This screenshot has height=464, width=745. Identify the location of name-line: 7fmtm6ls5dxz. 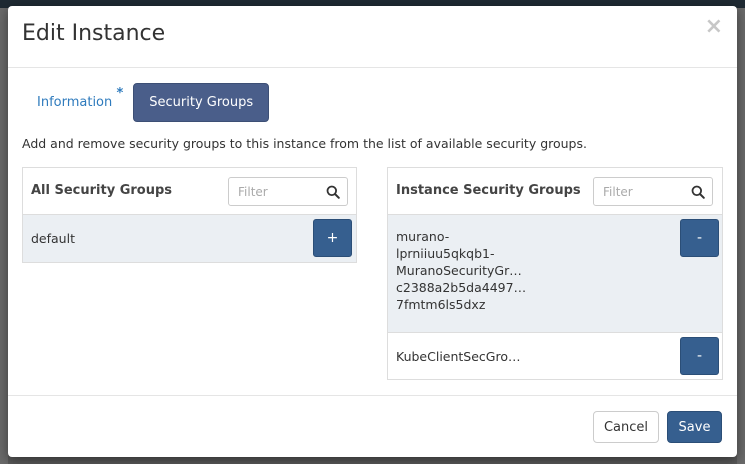
(441, 304).